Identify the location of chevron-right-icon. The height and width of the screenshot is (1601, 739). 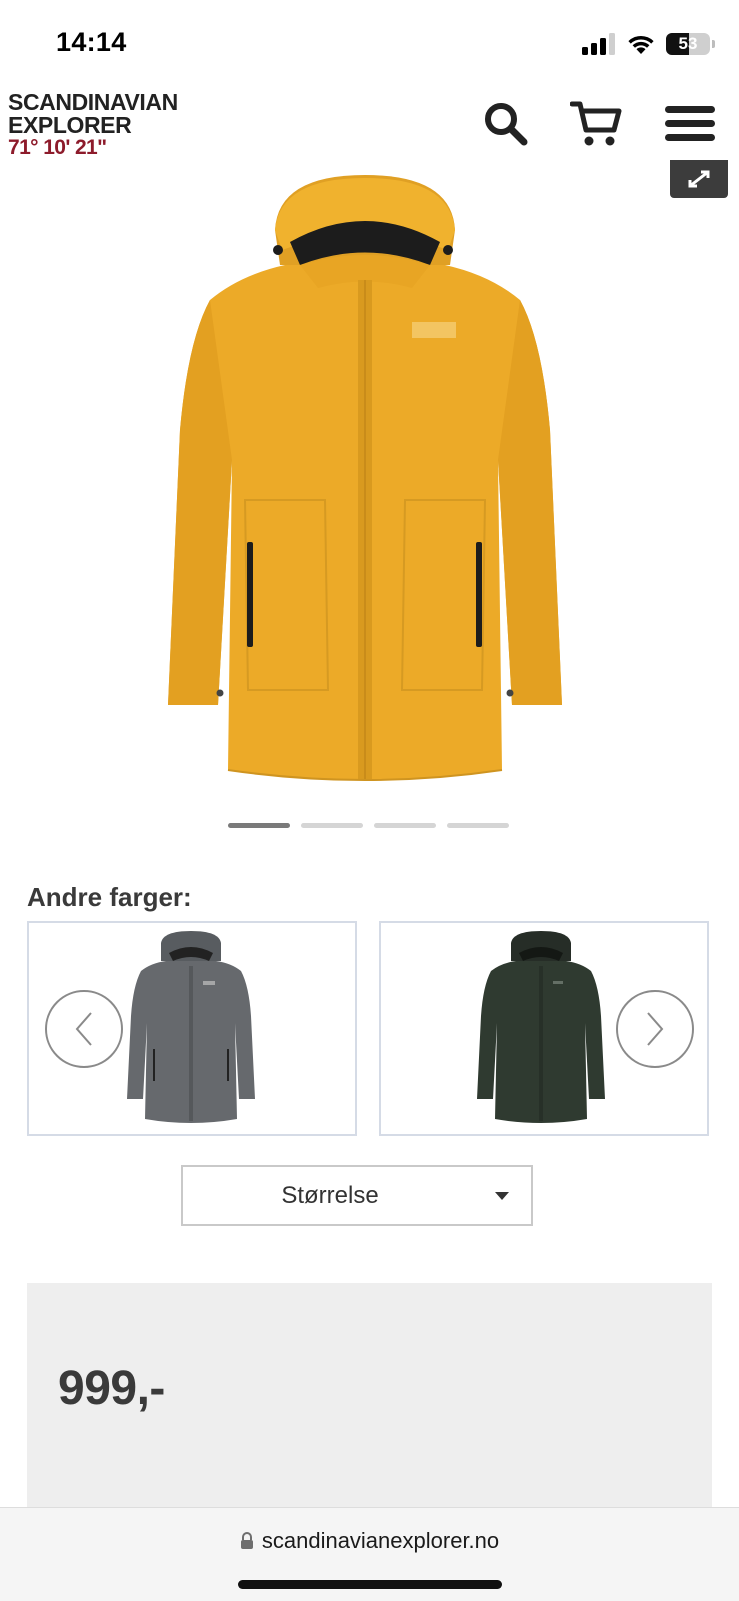
(655, 1029).